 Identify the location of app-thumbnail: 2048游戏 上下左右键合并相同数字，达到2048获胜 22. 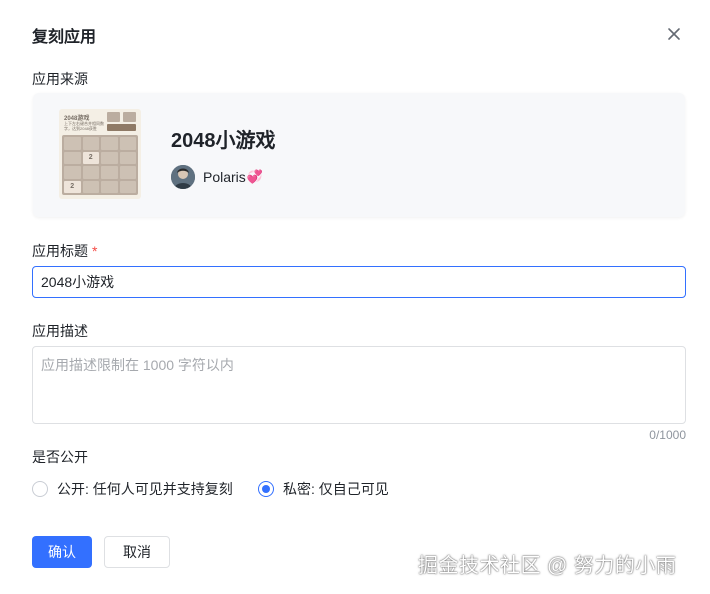
(100, 154).